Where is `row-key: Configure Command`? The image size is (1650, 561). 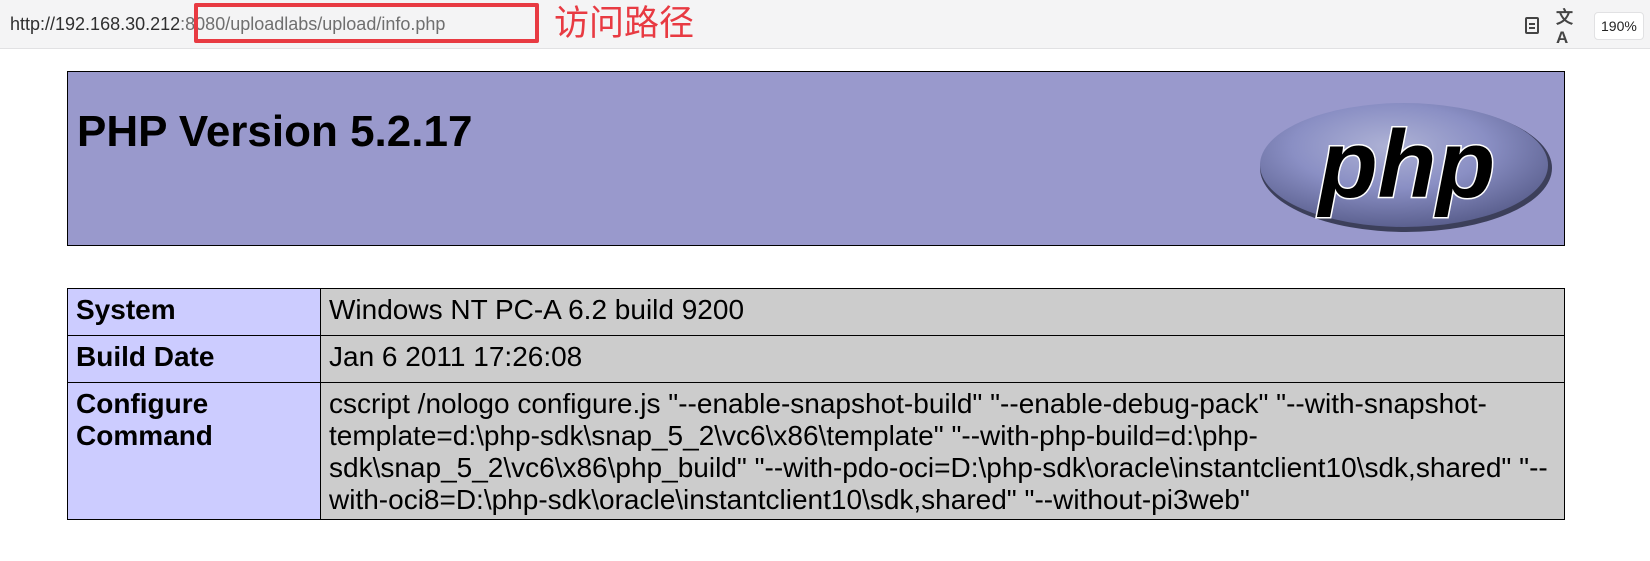 row-key: Configure Command is located at coordinates (194, 451).